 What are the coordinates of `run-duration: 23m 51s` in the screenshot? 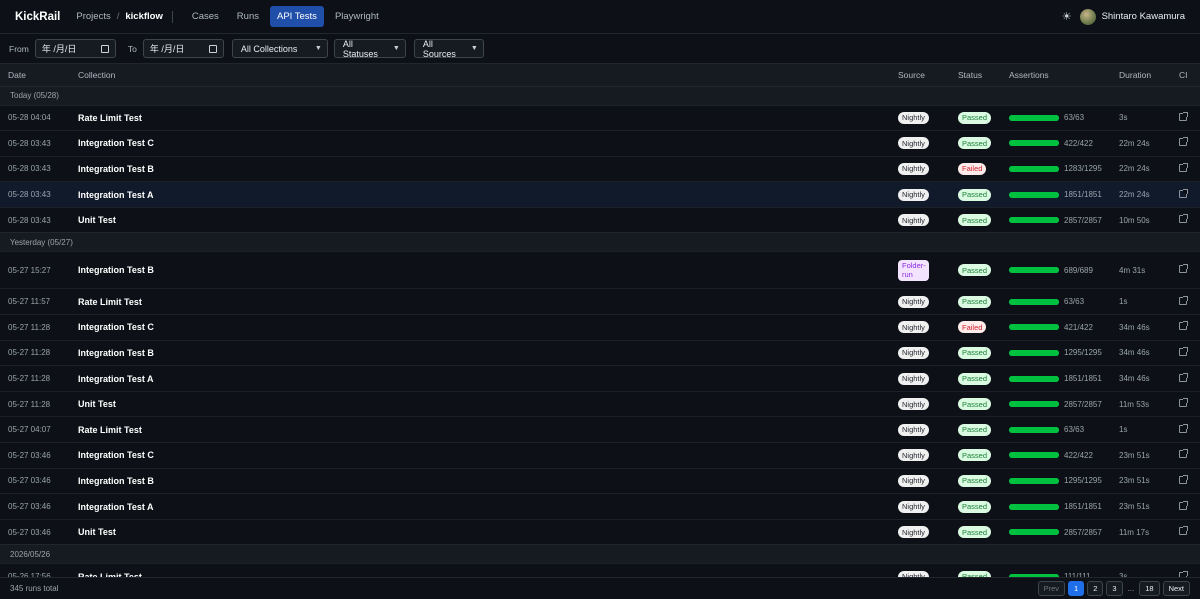 It's located at (1141, 455).